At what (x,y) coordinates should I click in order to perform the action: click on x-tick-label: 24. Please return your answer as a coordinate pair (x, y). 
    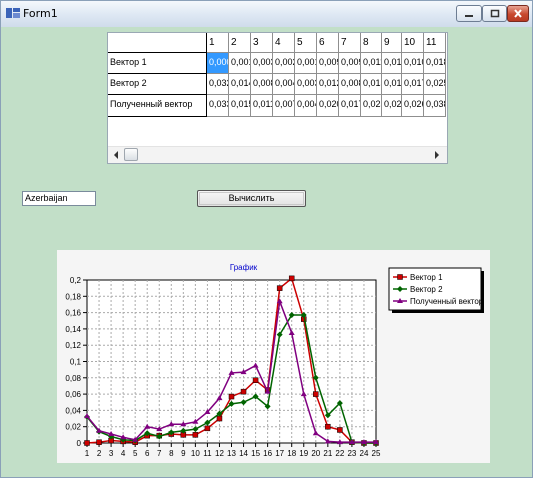
    Looking at the image, I should click on (364, 453).